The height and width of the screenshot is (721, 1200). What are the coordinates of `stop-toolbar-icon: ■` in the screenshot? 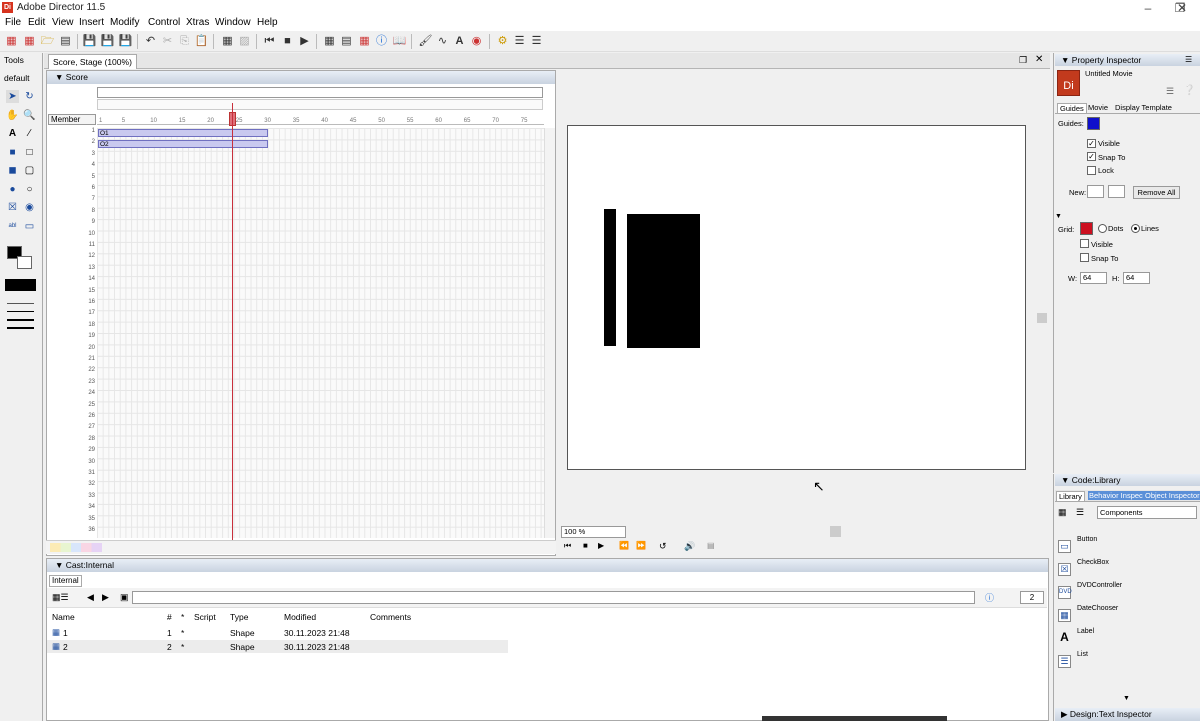 It's located at (287, 41).